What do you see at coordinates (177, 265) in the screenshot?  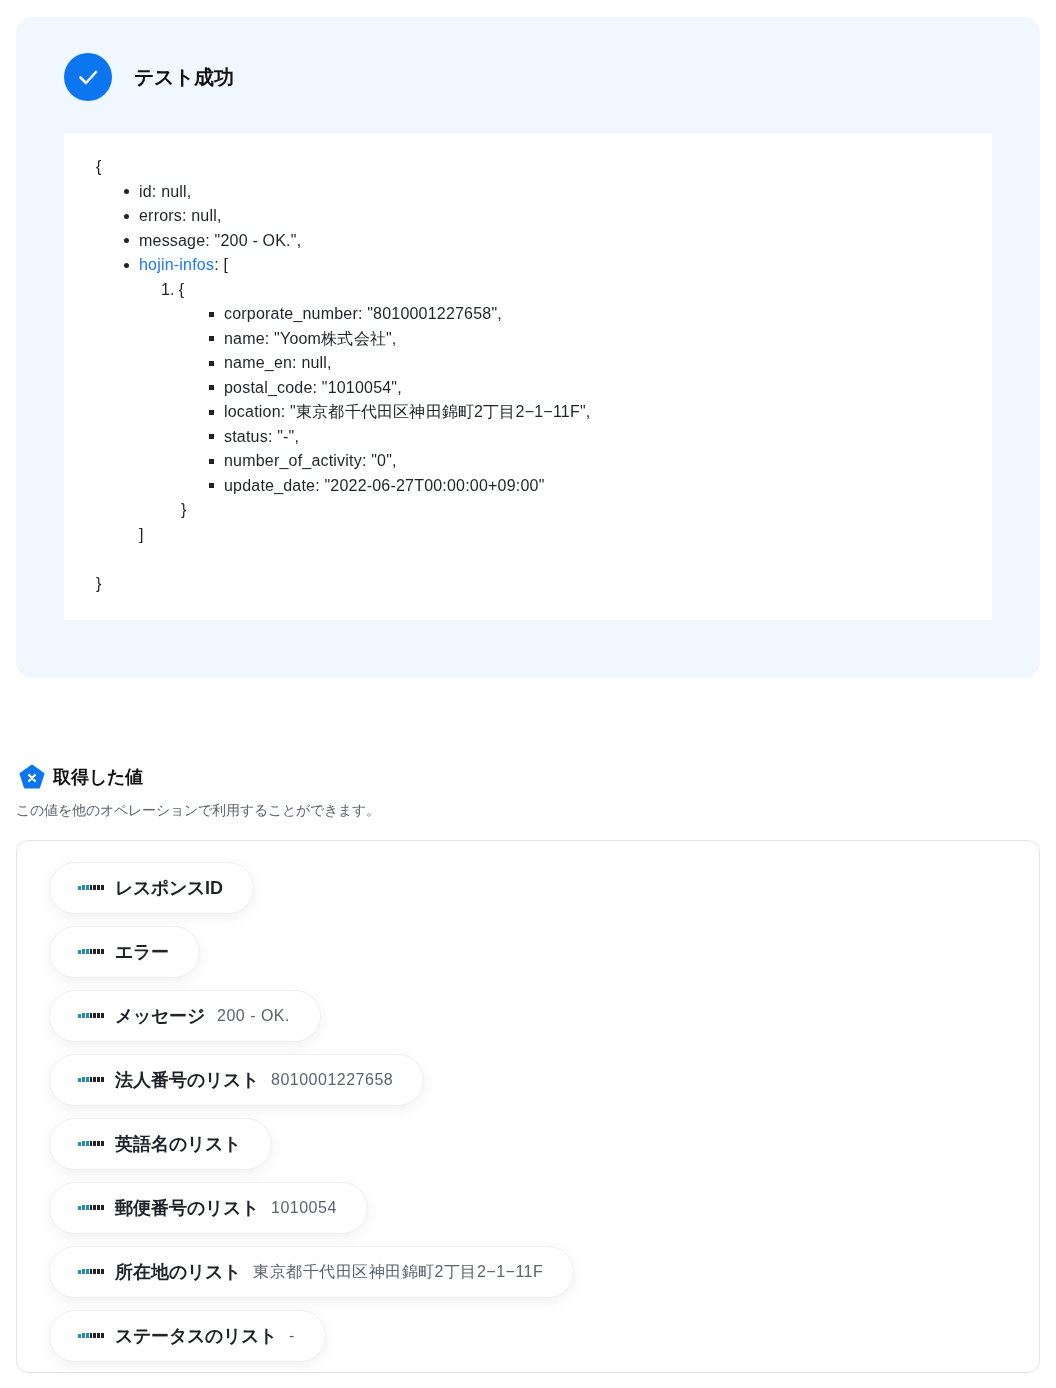 I see `code-link: hojin-infos` at bounding box center [177, 265].